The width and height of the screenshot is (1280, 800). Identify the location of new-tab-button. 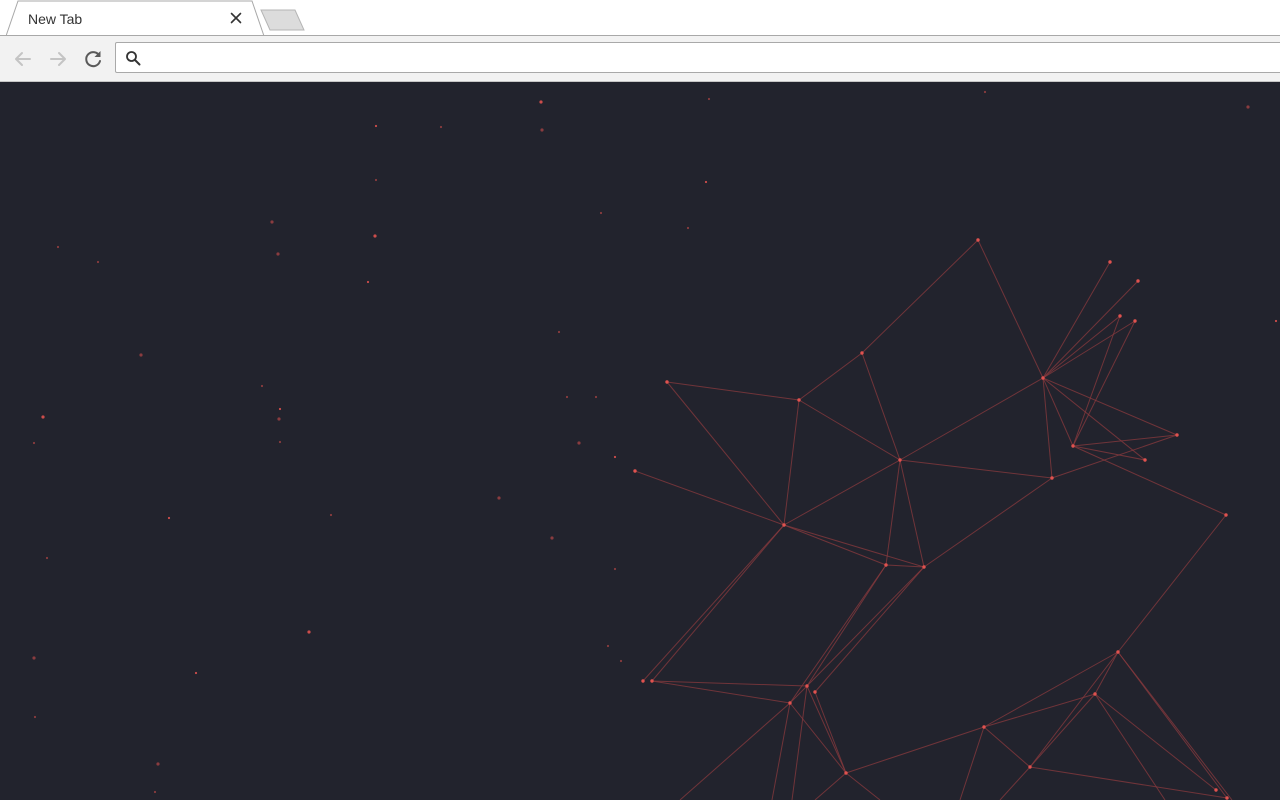
(283, 20).